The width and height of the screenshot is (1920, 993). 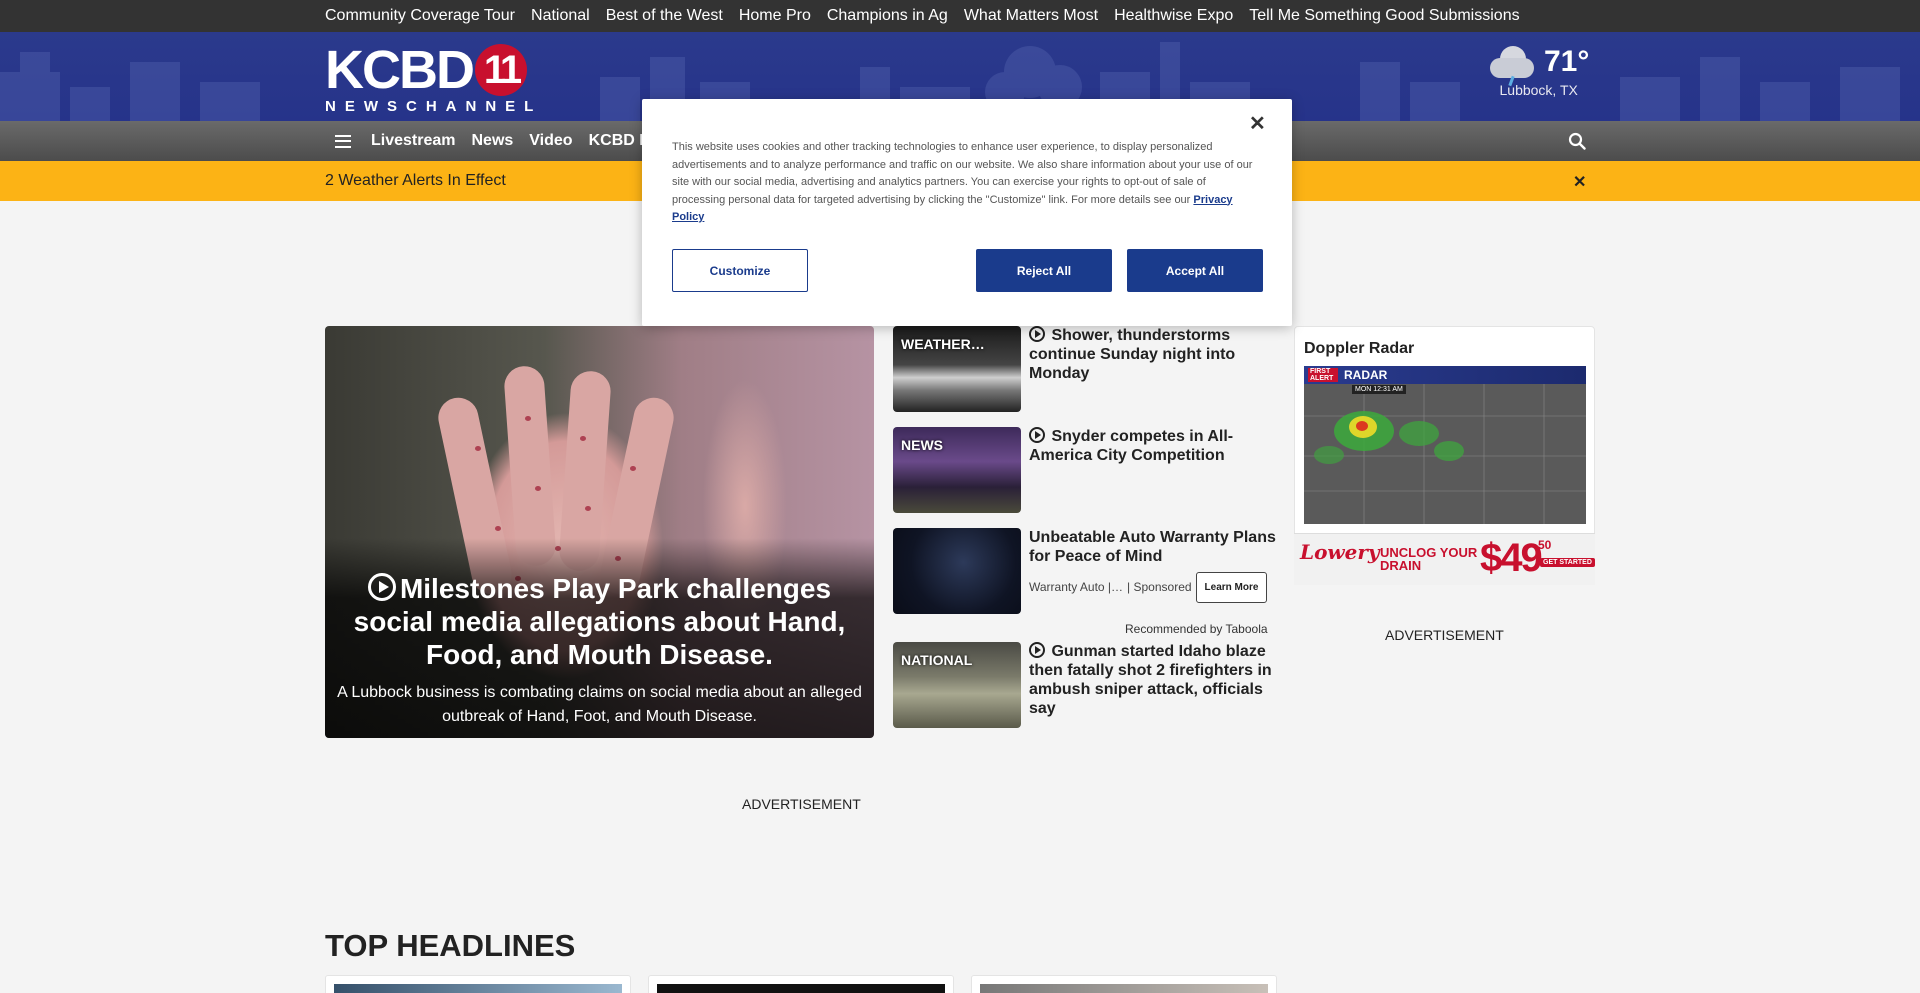 What do you see at coordinates (1173, 16) in the screenshot?
I see `topbar-link-healthwise-expo: Healthwise Expo` at bounding box center [1173, 16].